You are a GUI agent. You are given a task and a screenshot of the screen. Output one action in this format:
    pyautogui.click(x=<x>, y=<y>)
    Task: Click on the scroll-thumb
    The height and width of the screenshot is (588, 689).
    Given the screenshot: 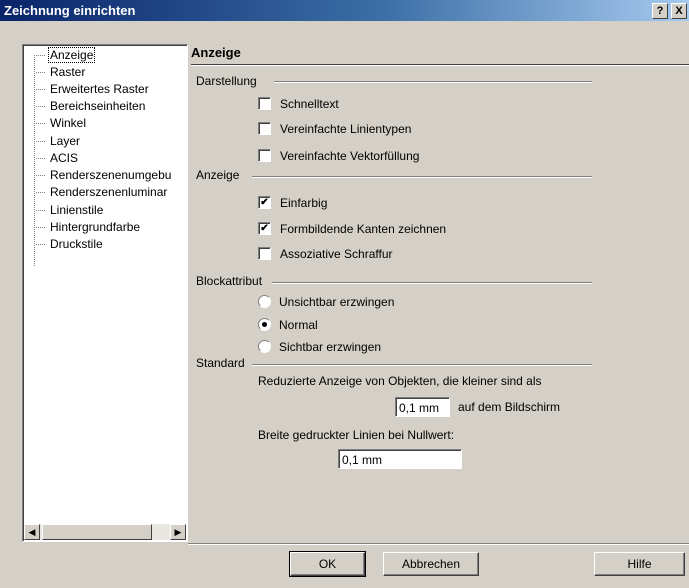 What is the action you would take?
    pyautogui.click(x=97, y=532)
    